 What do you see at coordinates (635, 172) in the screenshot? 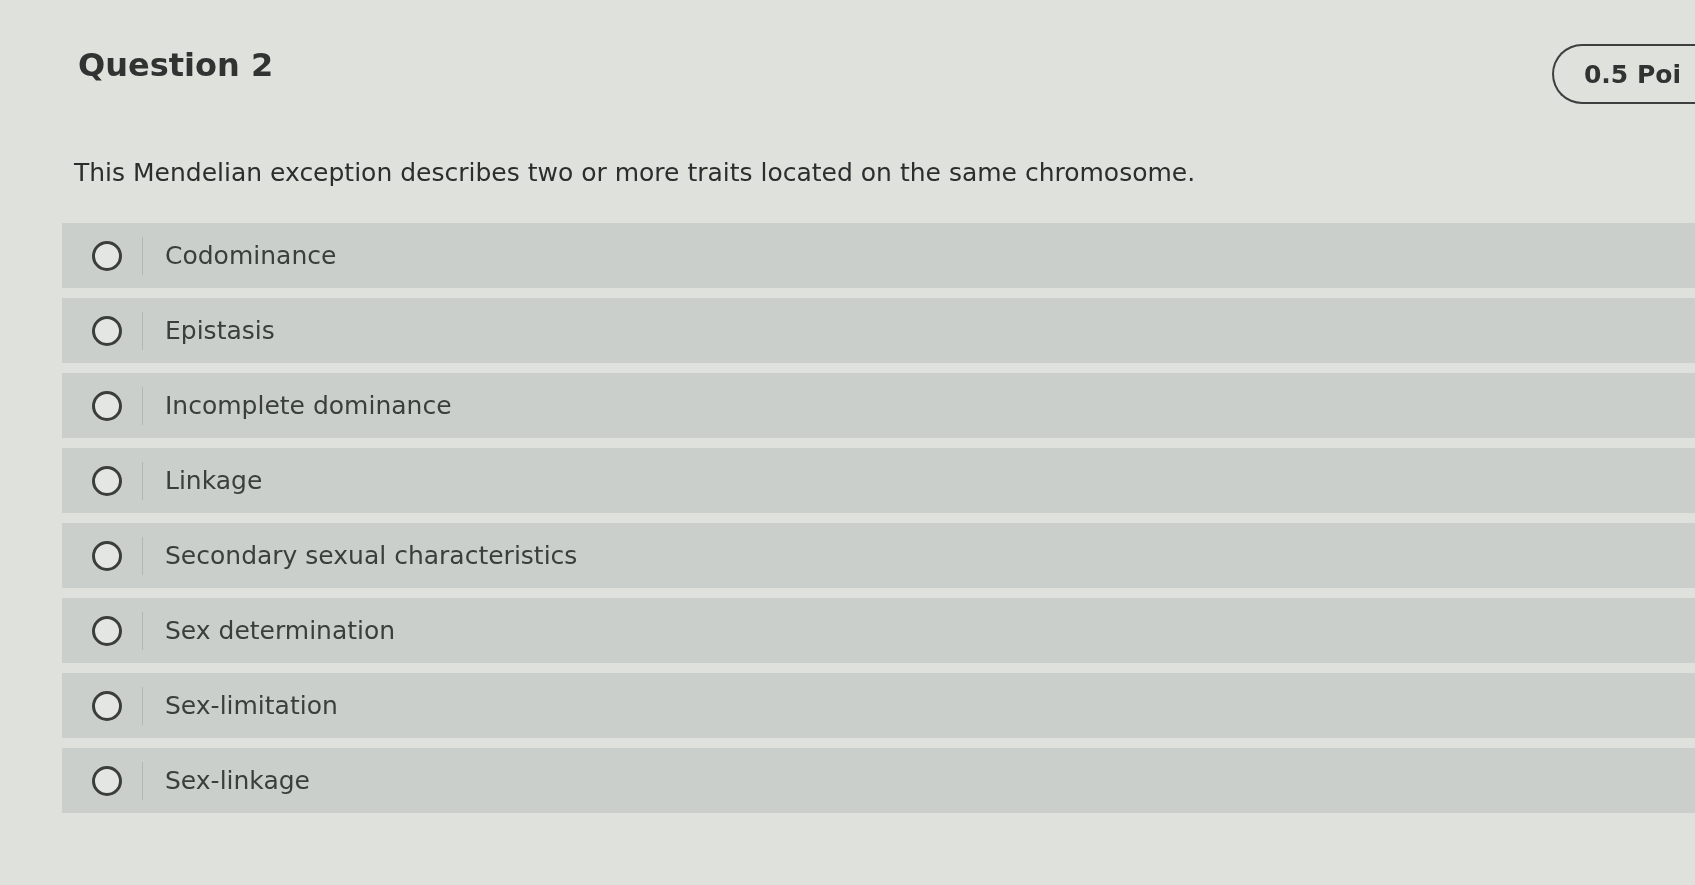
I see `question-prompt: This Mendelian exception describes two or more traits located on the same chromosome.` at bounding box center [635, 172].